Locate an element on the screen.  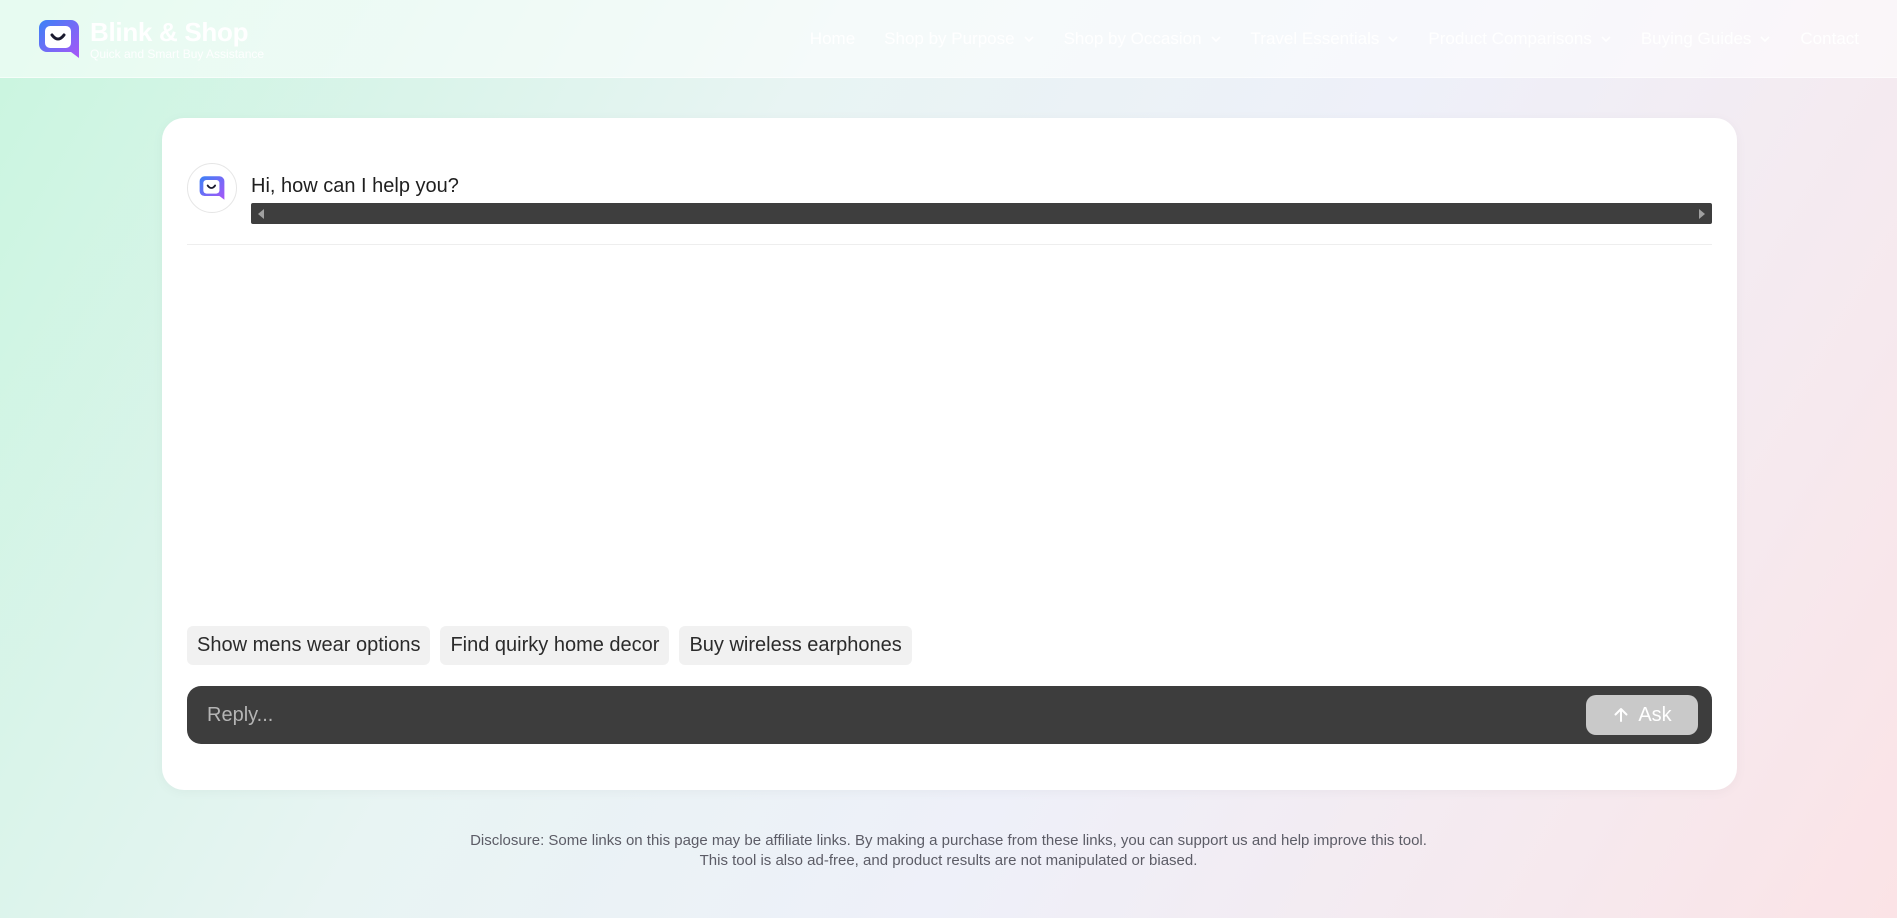
nav-item-label: Shop by Purpose is located at coordinates (949, 38).